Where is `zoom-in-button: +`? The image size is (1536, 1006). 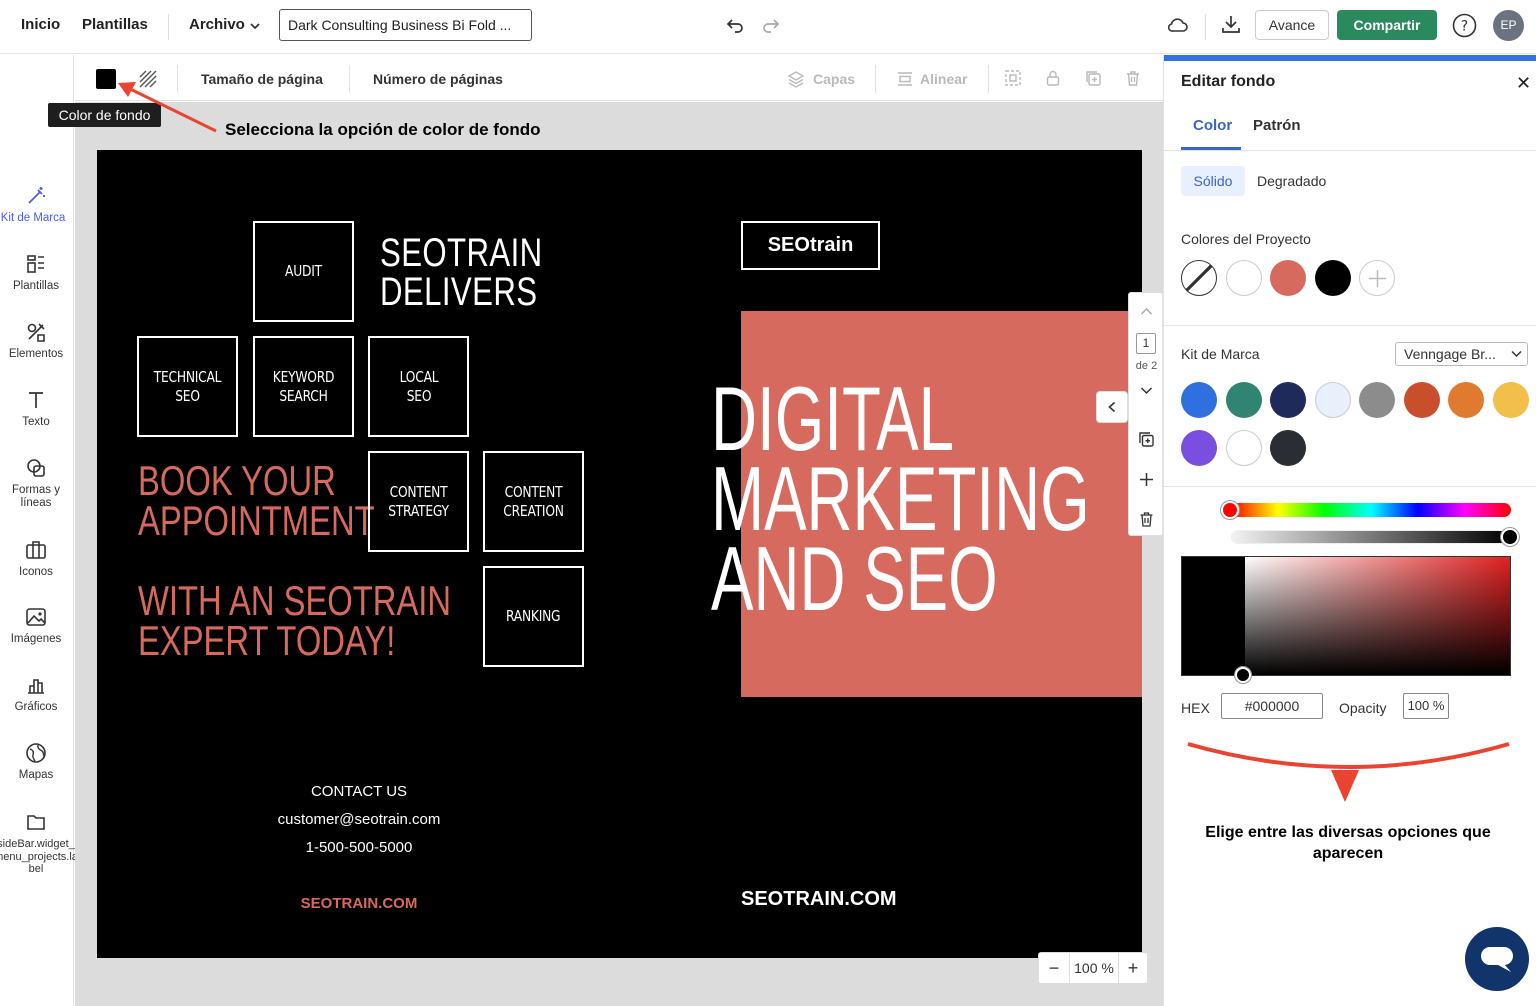
zoom-in-button: + is located at coordinates (1133, 968).